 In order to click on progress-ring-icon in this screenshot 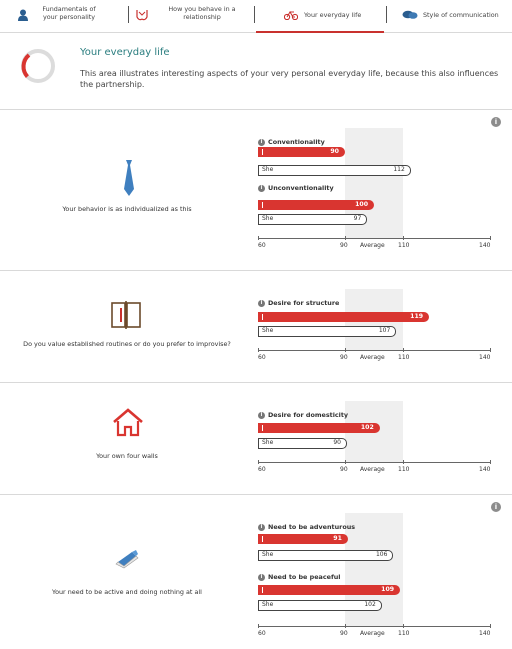, I will do `click(38, 66)`.